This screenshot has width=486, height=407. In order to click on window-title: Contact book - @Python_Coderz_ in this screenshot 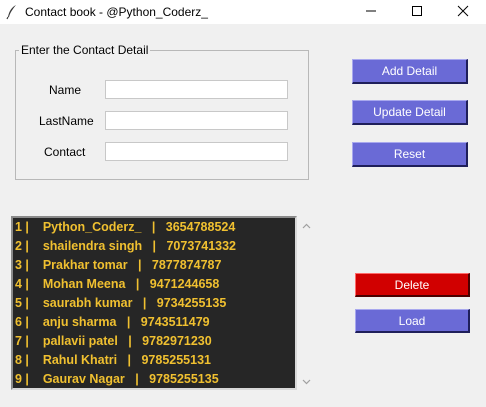, I will do `click(116, 12)`.